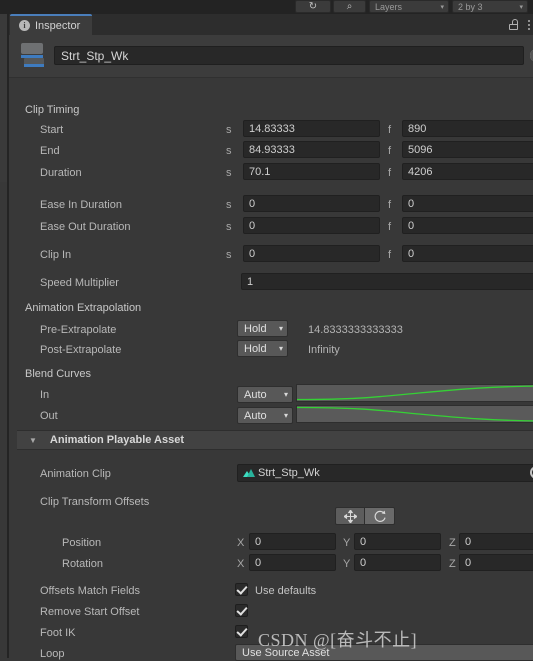 This screenshot has height=661, width=533. I want to click on position-y-input: 0, so click(397, 541).